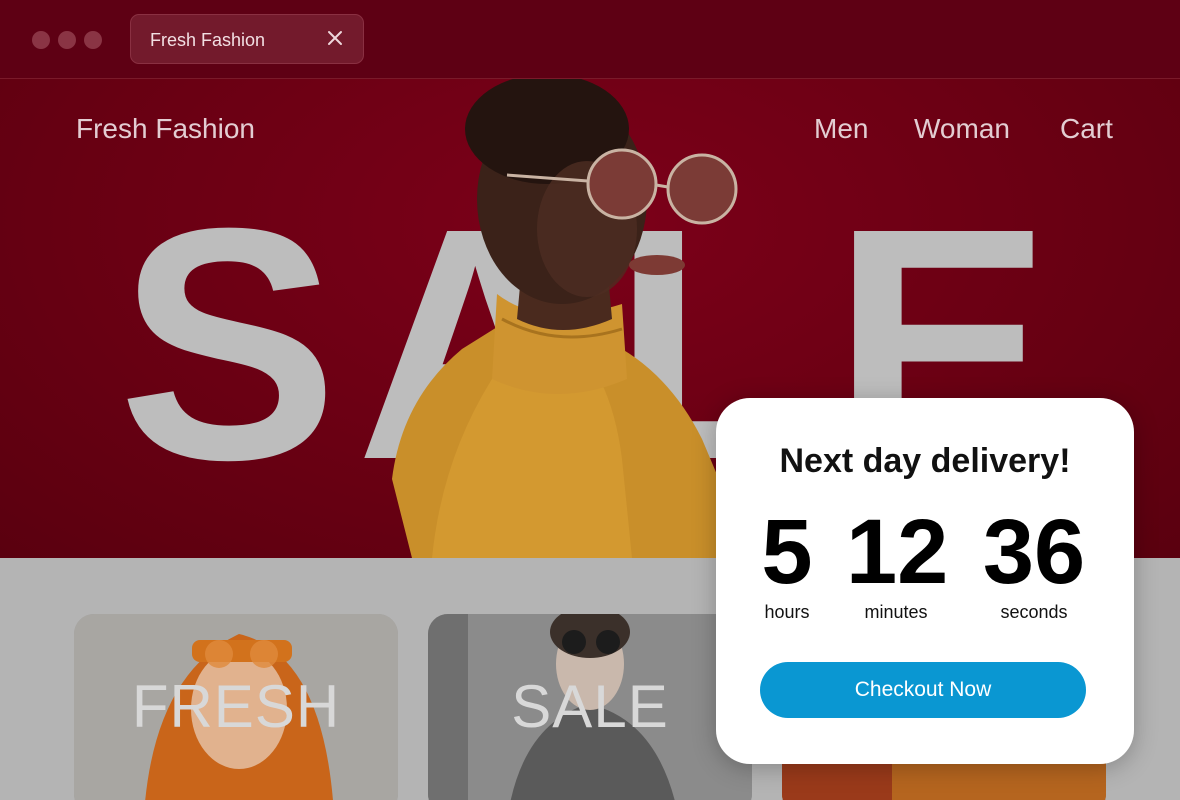 The height and width of the screenshot is (800, 1180). What do you see at coordinates (923, 690) in the screenshot?
I see `checkout-now-button: Checkout Now` at bounding box center [923, 690].